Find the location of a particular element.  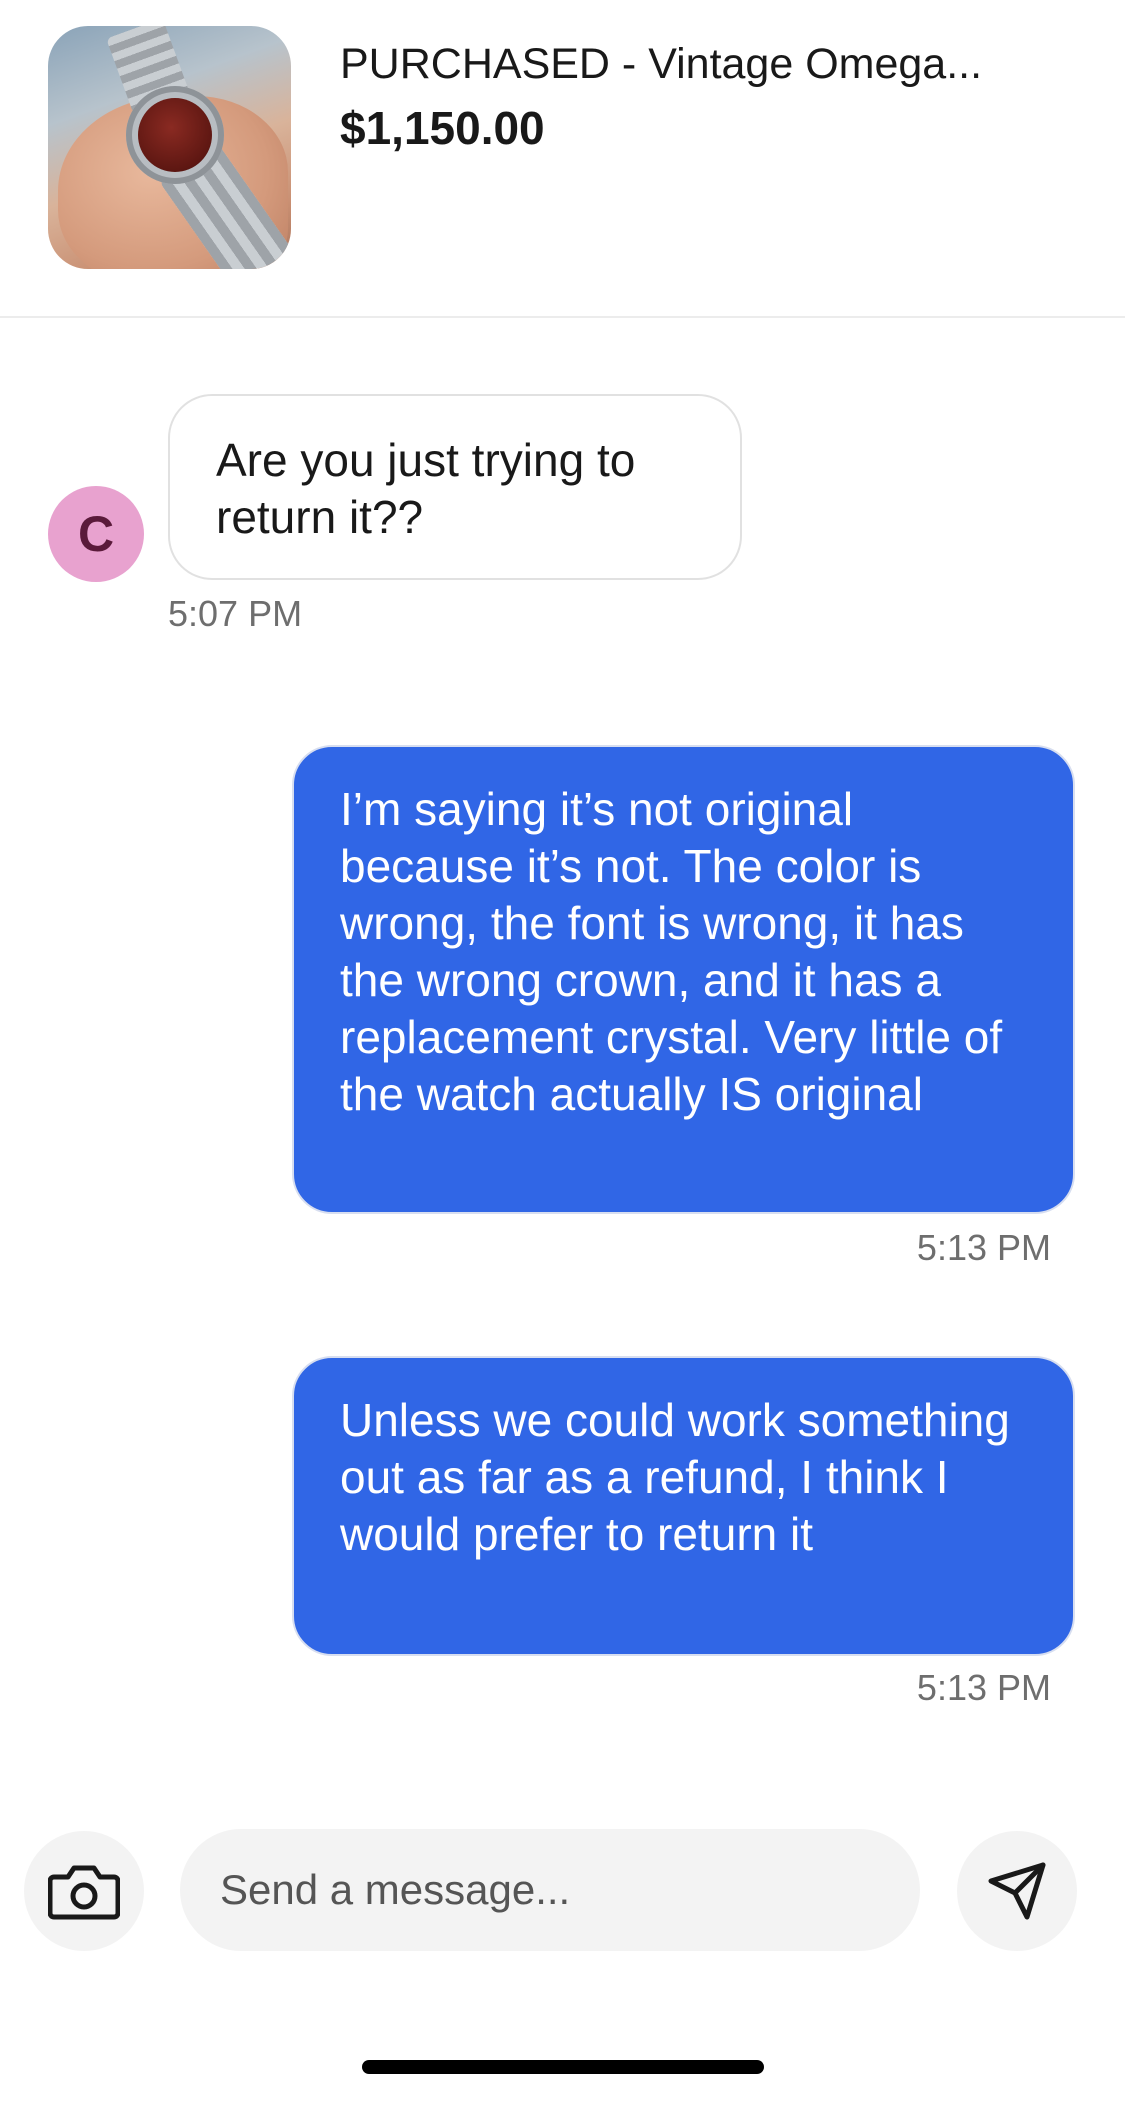

listing-price: $1,150.00 is located at coordinates (442, 128).